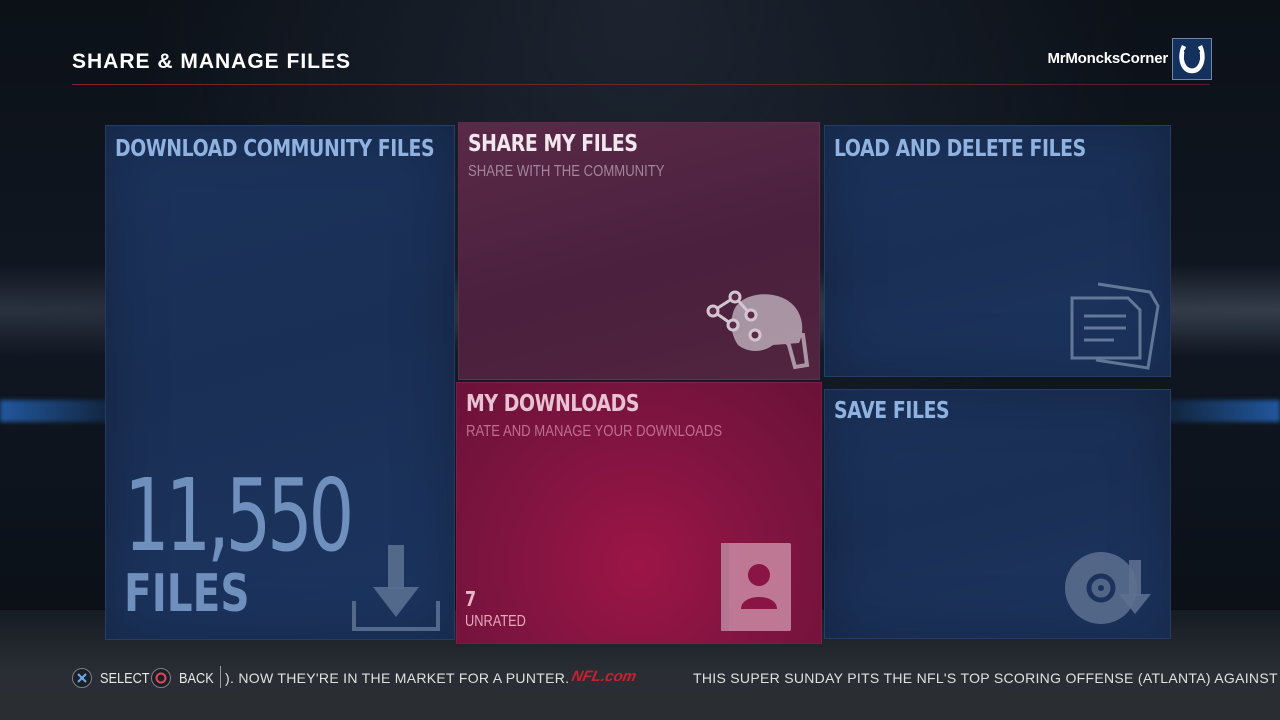 The width and height of the screenshot is (1280, 720). Describe the element at coordinates (1115, 327) in the screenshot. I see `documents-icon` at that location.